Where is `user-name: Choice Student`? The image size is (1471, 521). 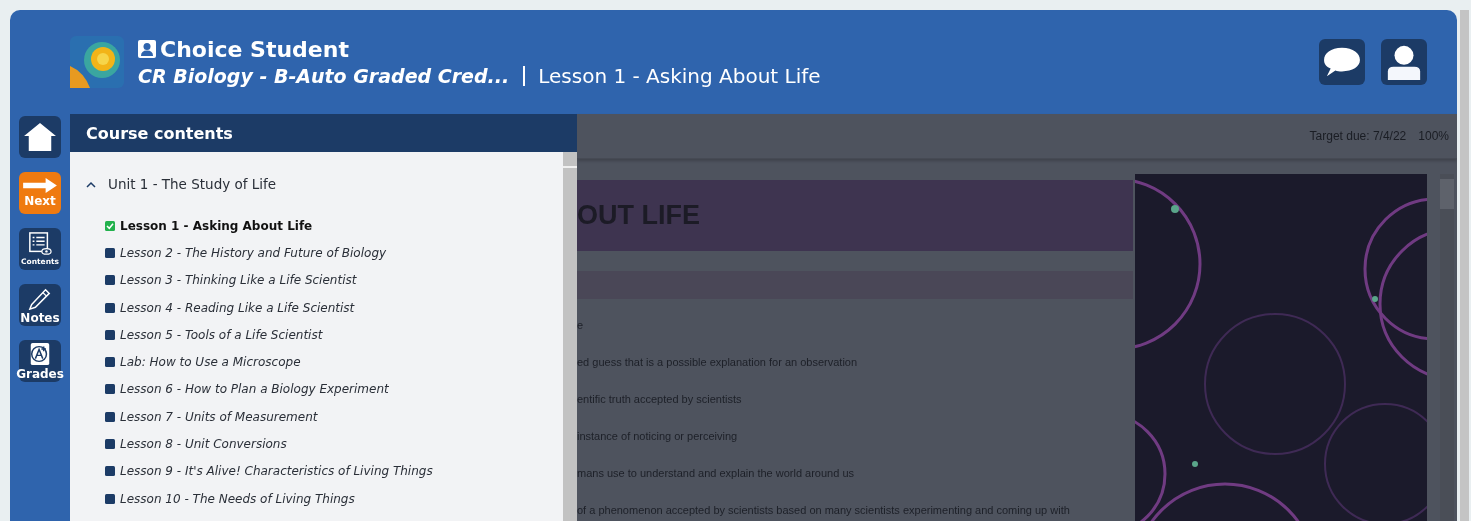 user-name: Choice Student is located at coordinates (254, 49).